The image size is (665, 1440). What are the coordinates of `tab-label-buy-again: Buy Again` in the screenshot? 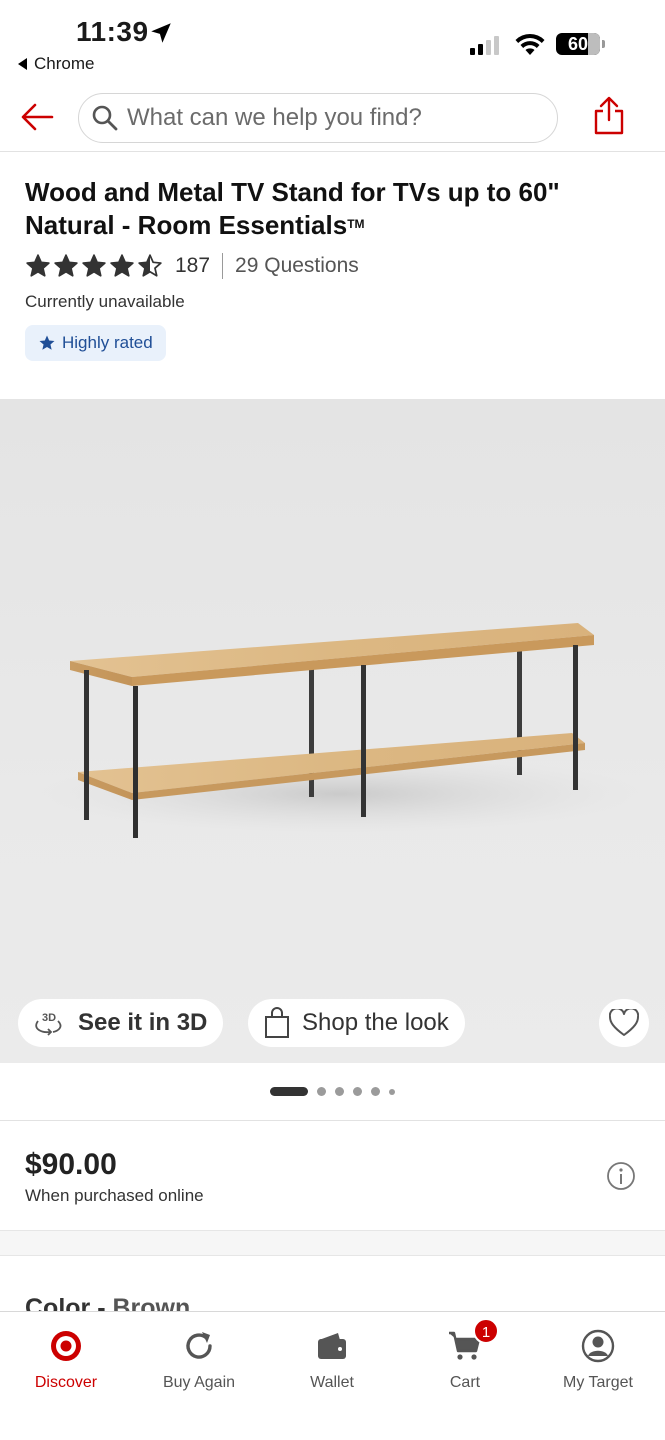 It's located at (199, 1382).